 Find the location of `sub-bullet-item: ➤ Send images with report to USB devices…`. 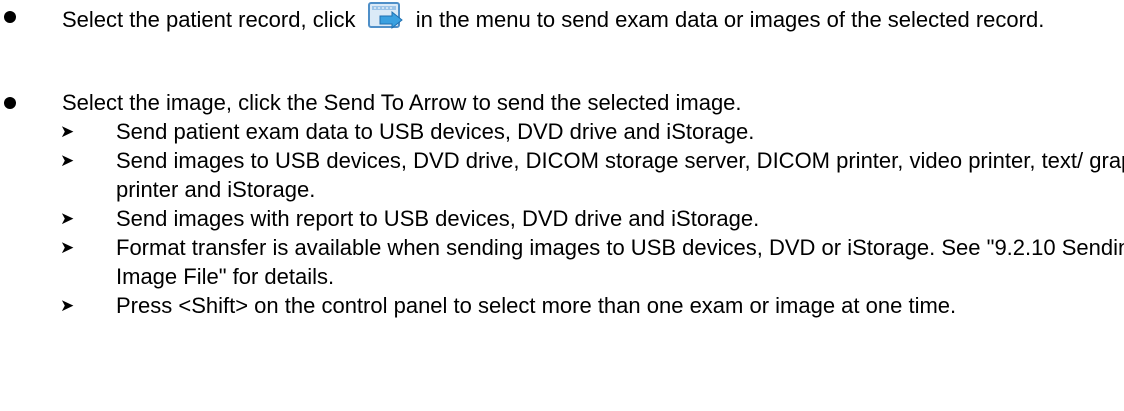

sub-bullet-item: ➤ Send images with report to USB devices… is located at coordinates (562, 218).